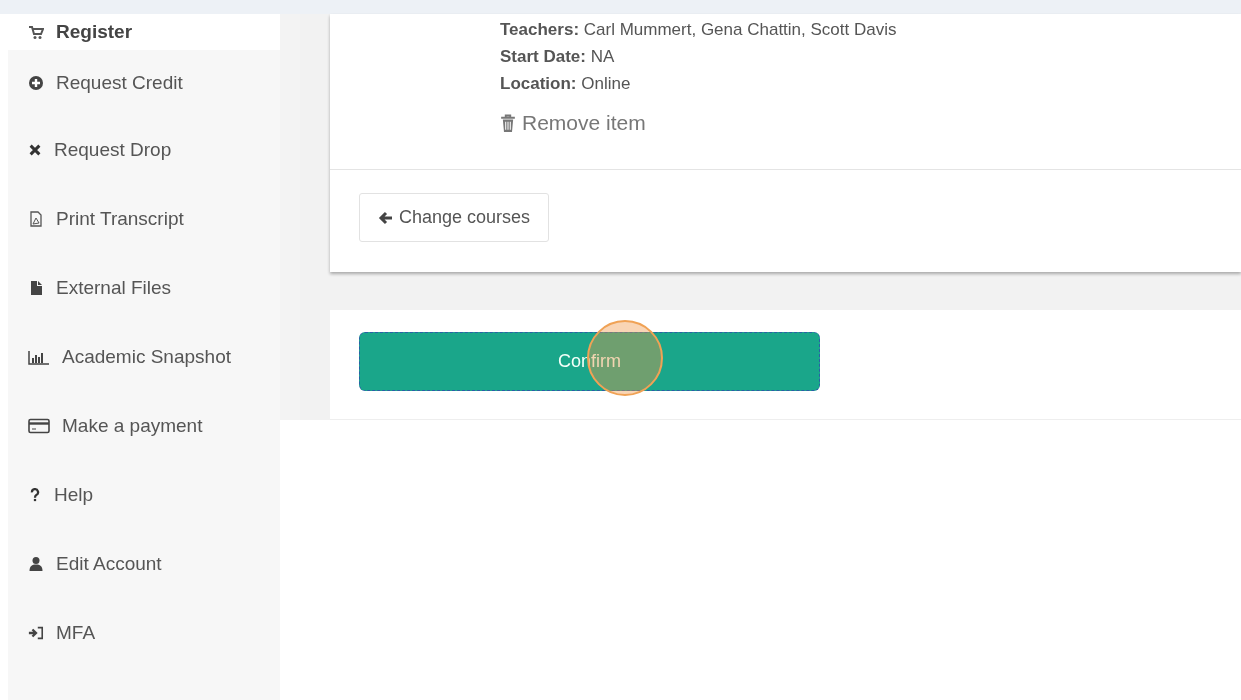 The image size is (1241, 700). What do you see at coordinates (144, 425) in the screenshot?
I see `sidebar-item: Make a payment` at bounding box center [144, 425].